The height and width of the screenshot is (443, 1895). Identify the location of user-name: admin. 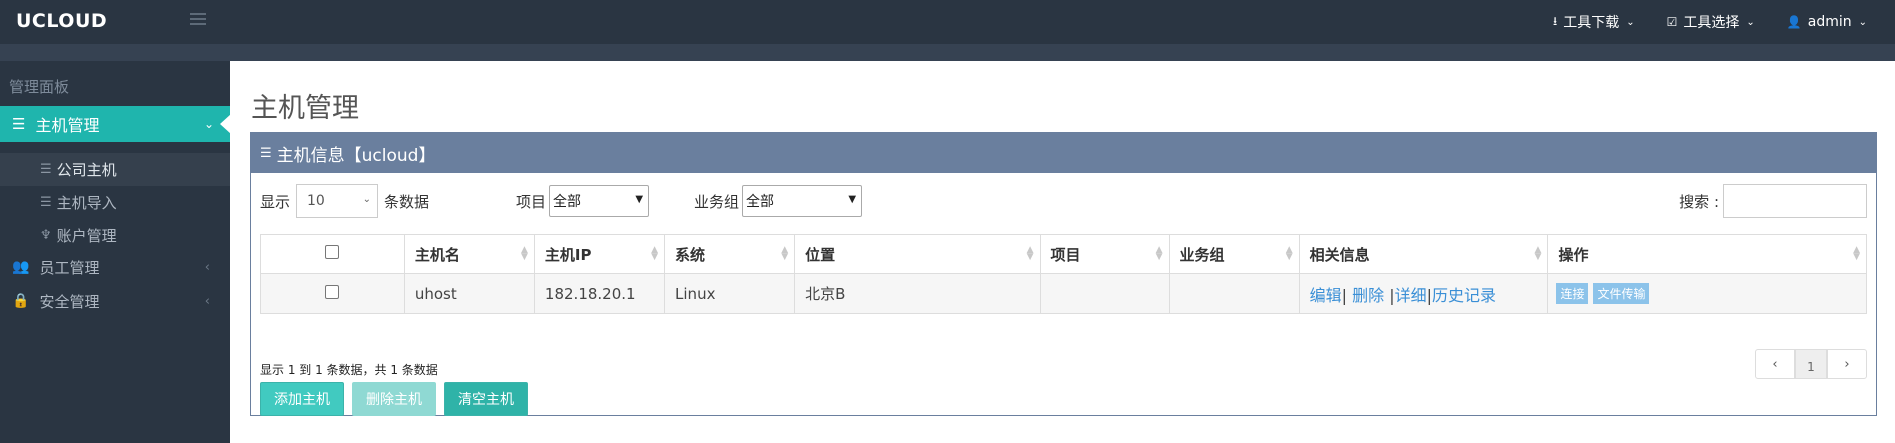
(1829, 22).